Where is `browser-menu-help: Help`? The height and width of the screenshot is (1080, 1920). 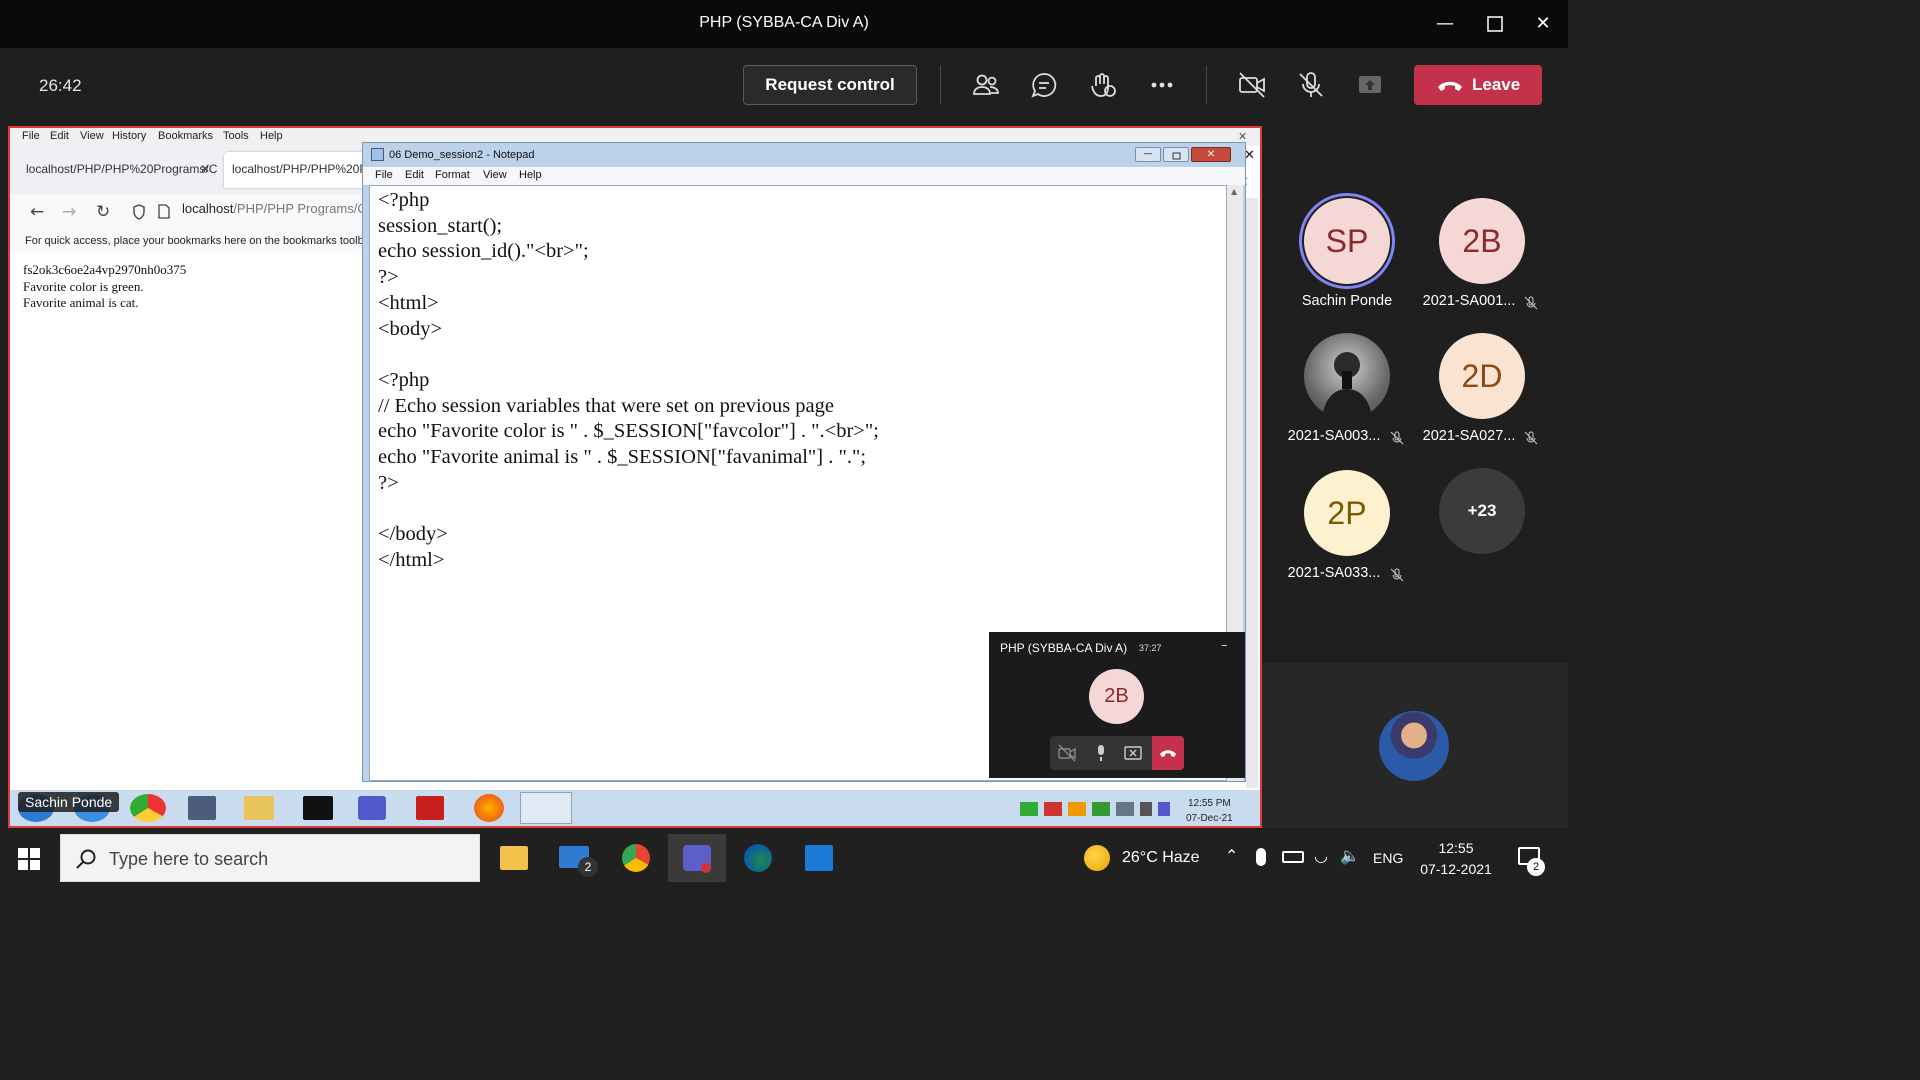
browser-menu-help: Help is located at coordinates (271, 136).